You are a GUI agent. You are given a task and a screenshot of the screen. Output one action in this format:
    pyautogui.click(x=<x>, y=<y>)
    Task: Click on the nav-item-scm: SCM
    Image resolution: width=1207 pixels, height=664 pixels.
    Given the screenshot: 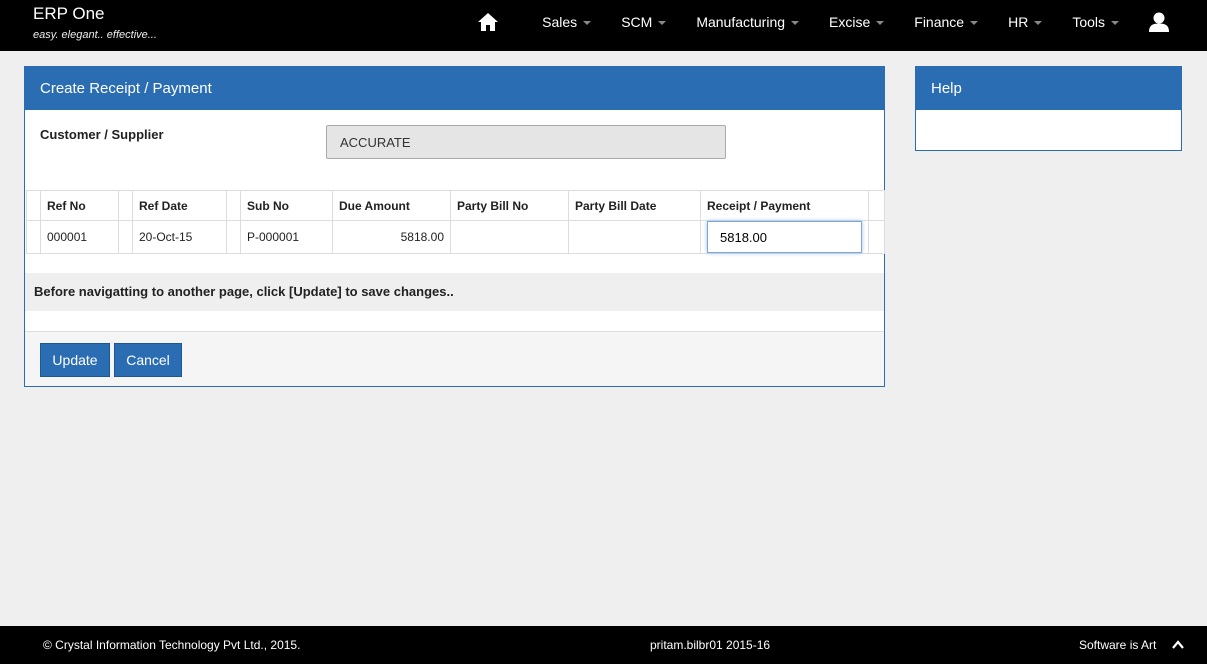 What is the action you would take?
    pyautogui.click(x=643, y=22)
    